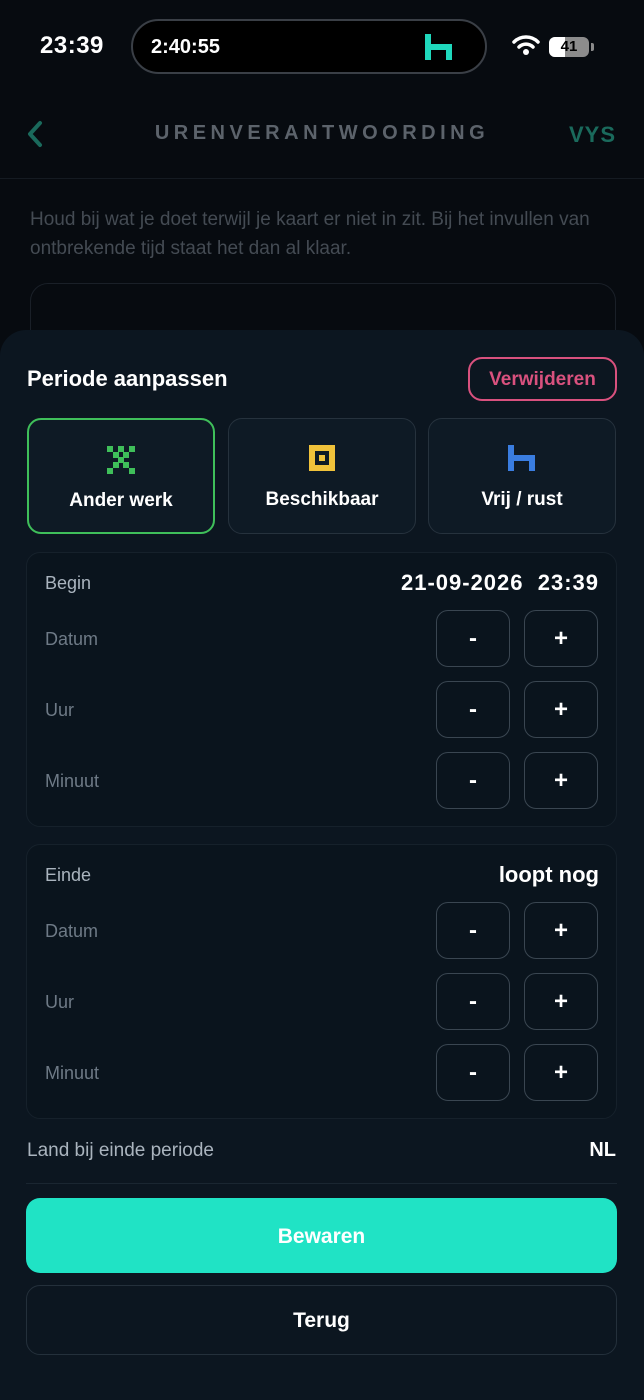 The width and height of the screenshot is (644, 1400). Describe the element at coordinates (561, 930) in the screenshot. I see `end-date-plus-button: +` at that location.